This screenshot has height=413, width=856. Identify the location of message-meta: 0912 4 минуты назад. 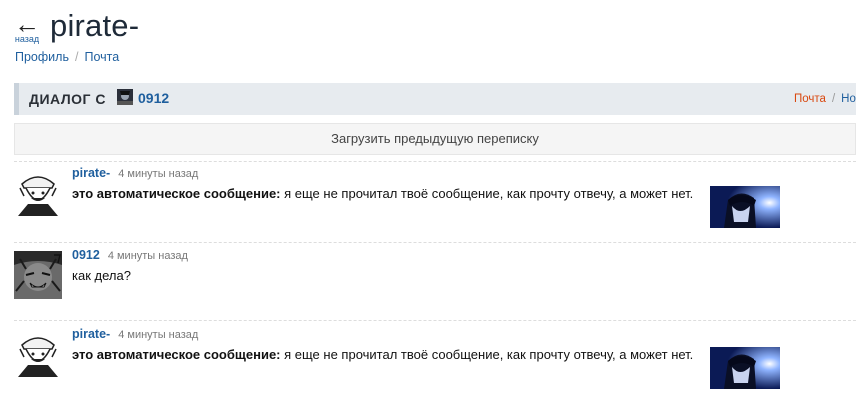
(130, 255).